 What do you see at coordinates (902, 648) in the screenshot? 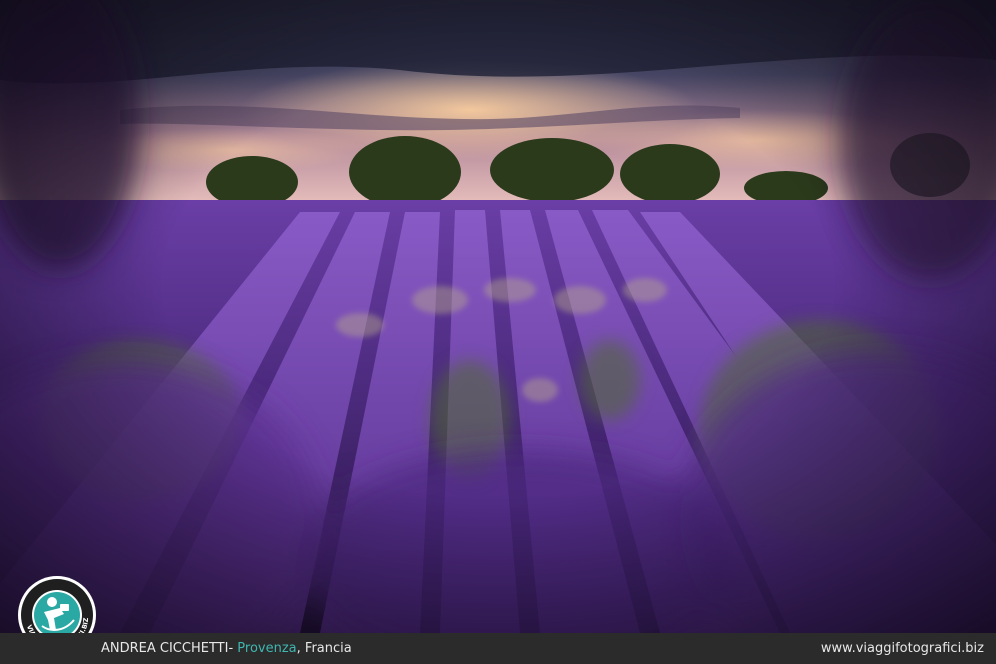
I see `website-url: www.viaggifotografici.biz` at bounding box center [902, 648].